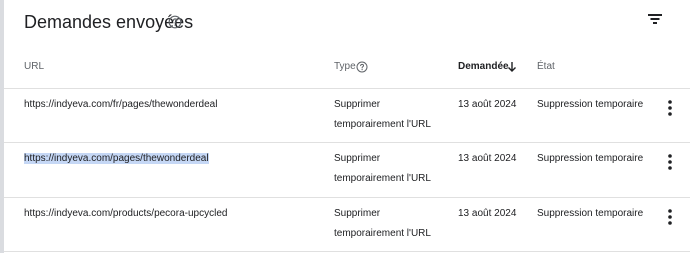 This screenshot has height=253, width=690. I want to click on column-header-date: Demandée, so click(483, 67).